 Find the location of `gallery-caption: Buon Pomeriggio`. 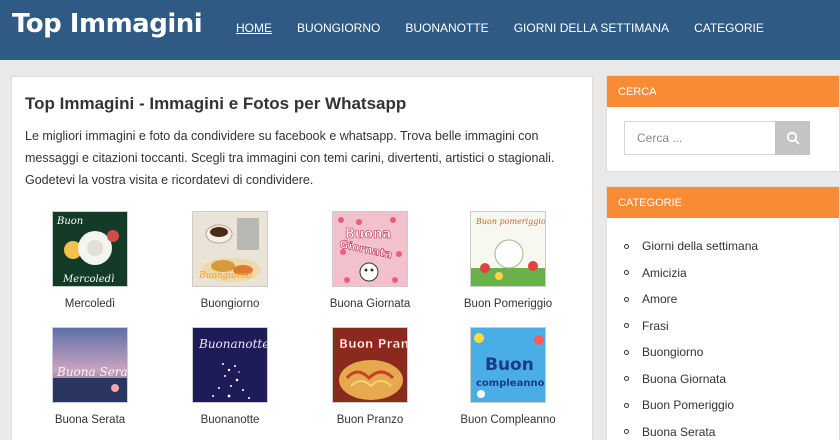

gallery-caption: Buon Pomeriggio is located at coordinates (508, 304).